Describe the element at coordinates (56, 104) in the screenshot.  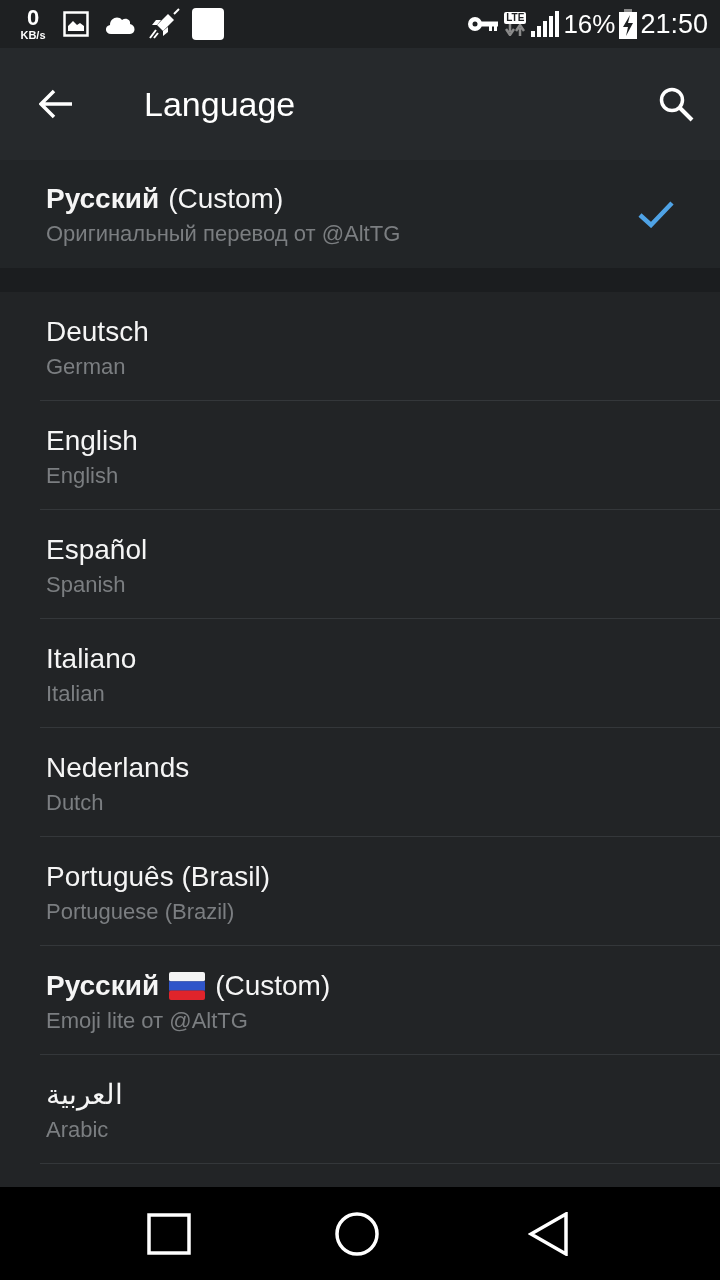
I see `back-arrow-icon` at that location.